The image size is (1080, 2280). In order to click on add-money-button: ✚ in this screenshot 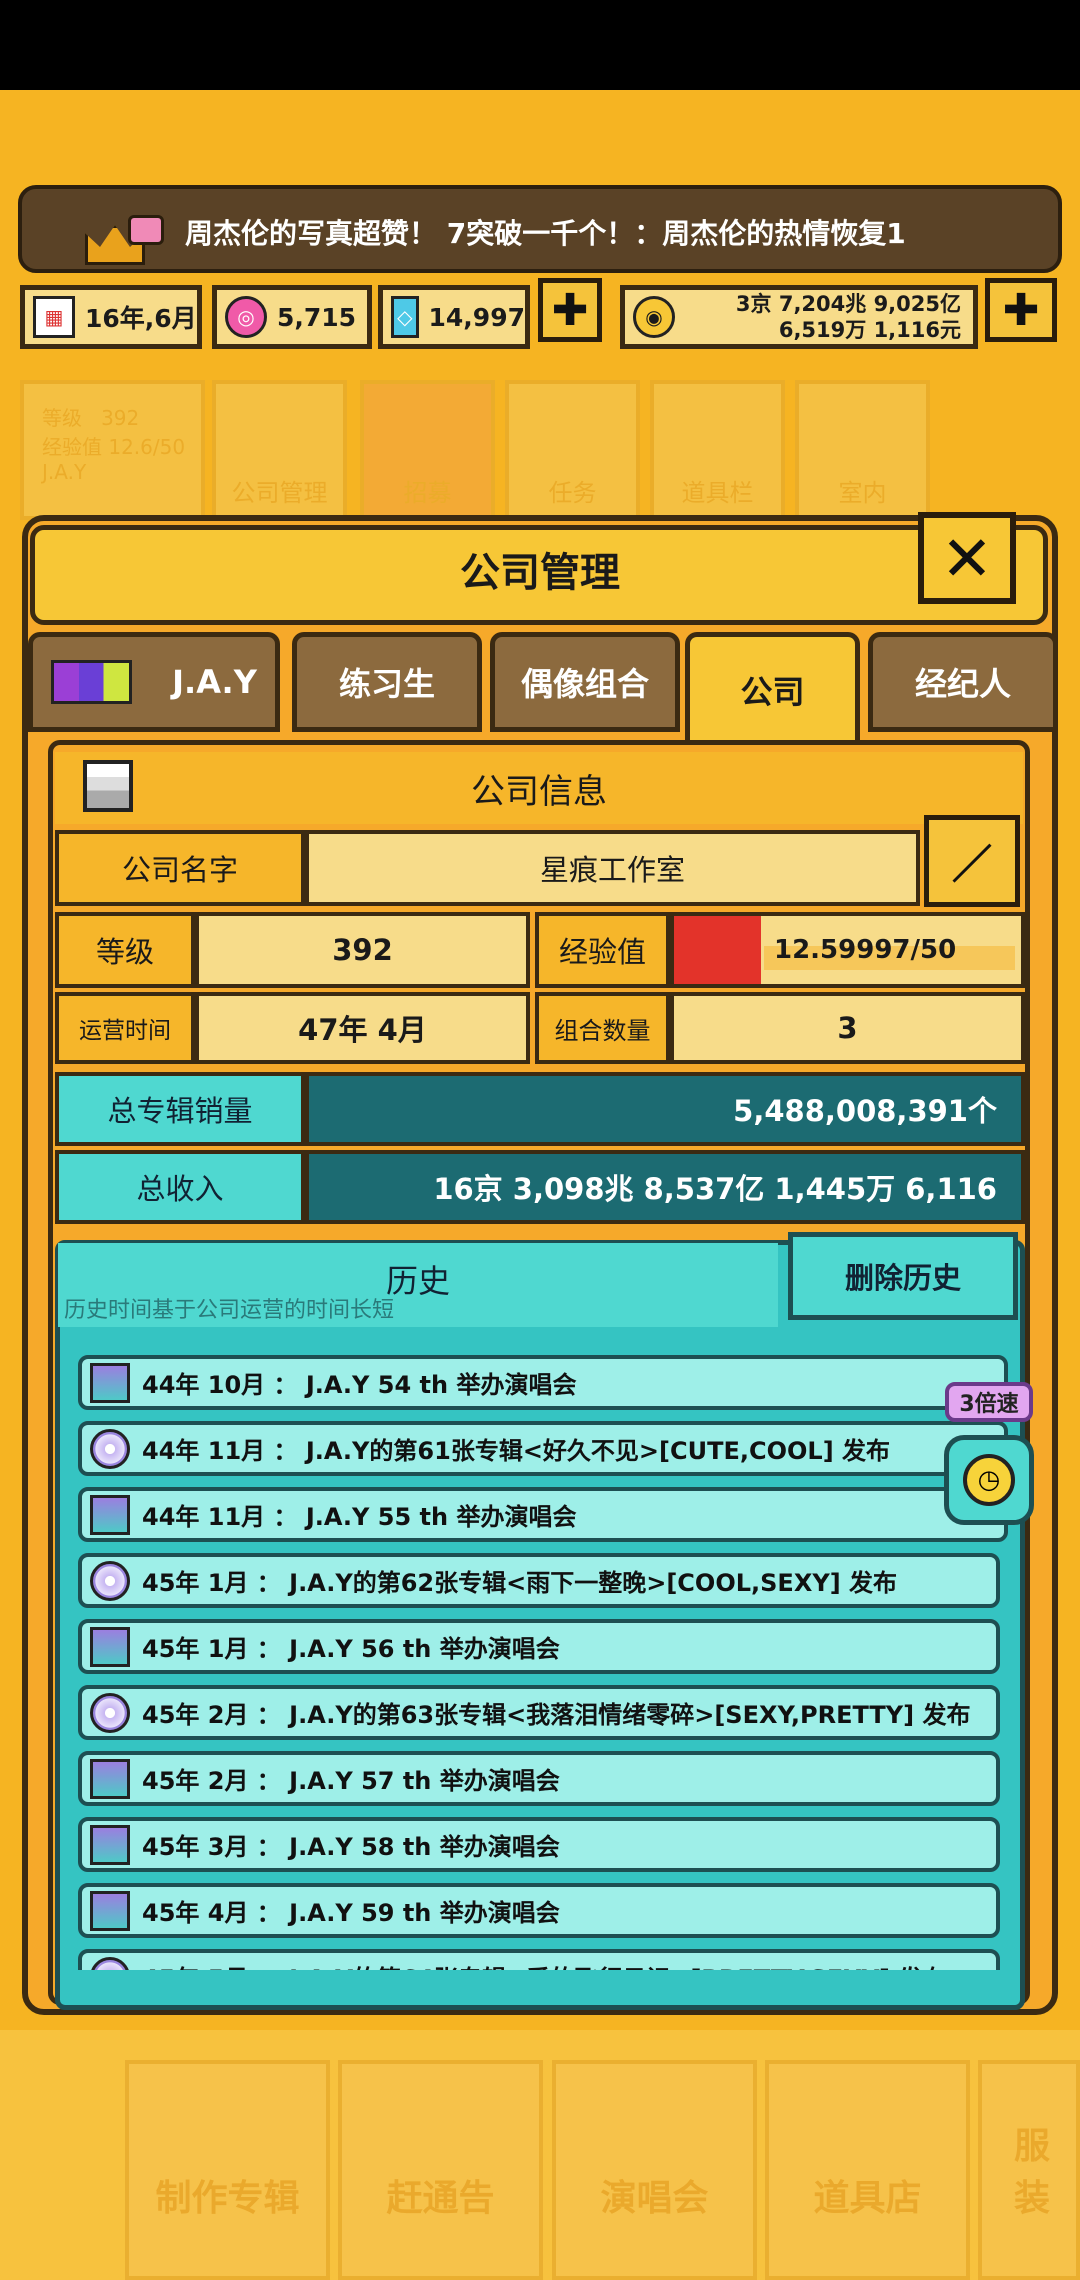, I will do `click(1021, 310)`.